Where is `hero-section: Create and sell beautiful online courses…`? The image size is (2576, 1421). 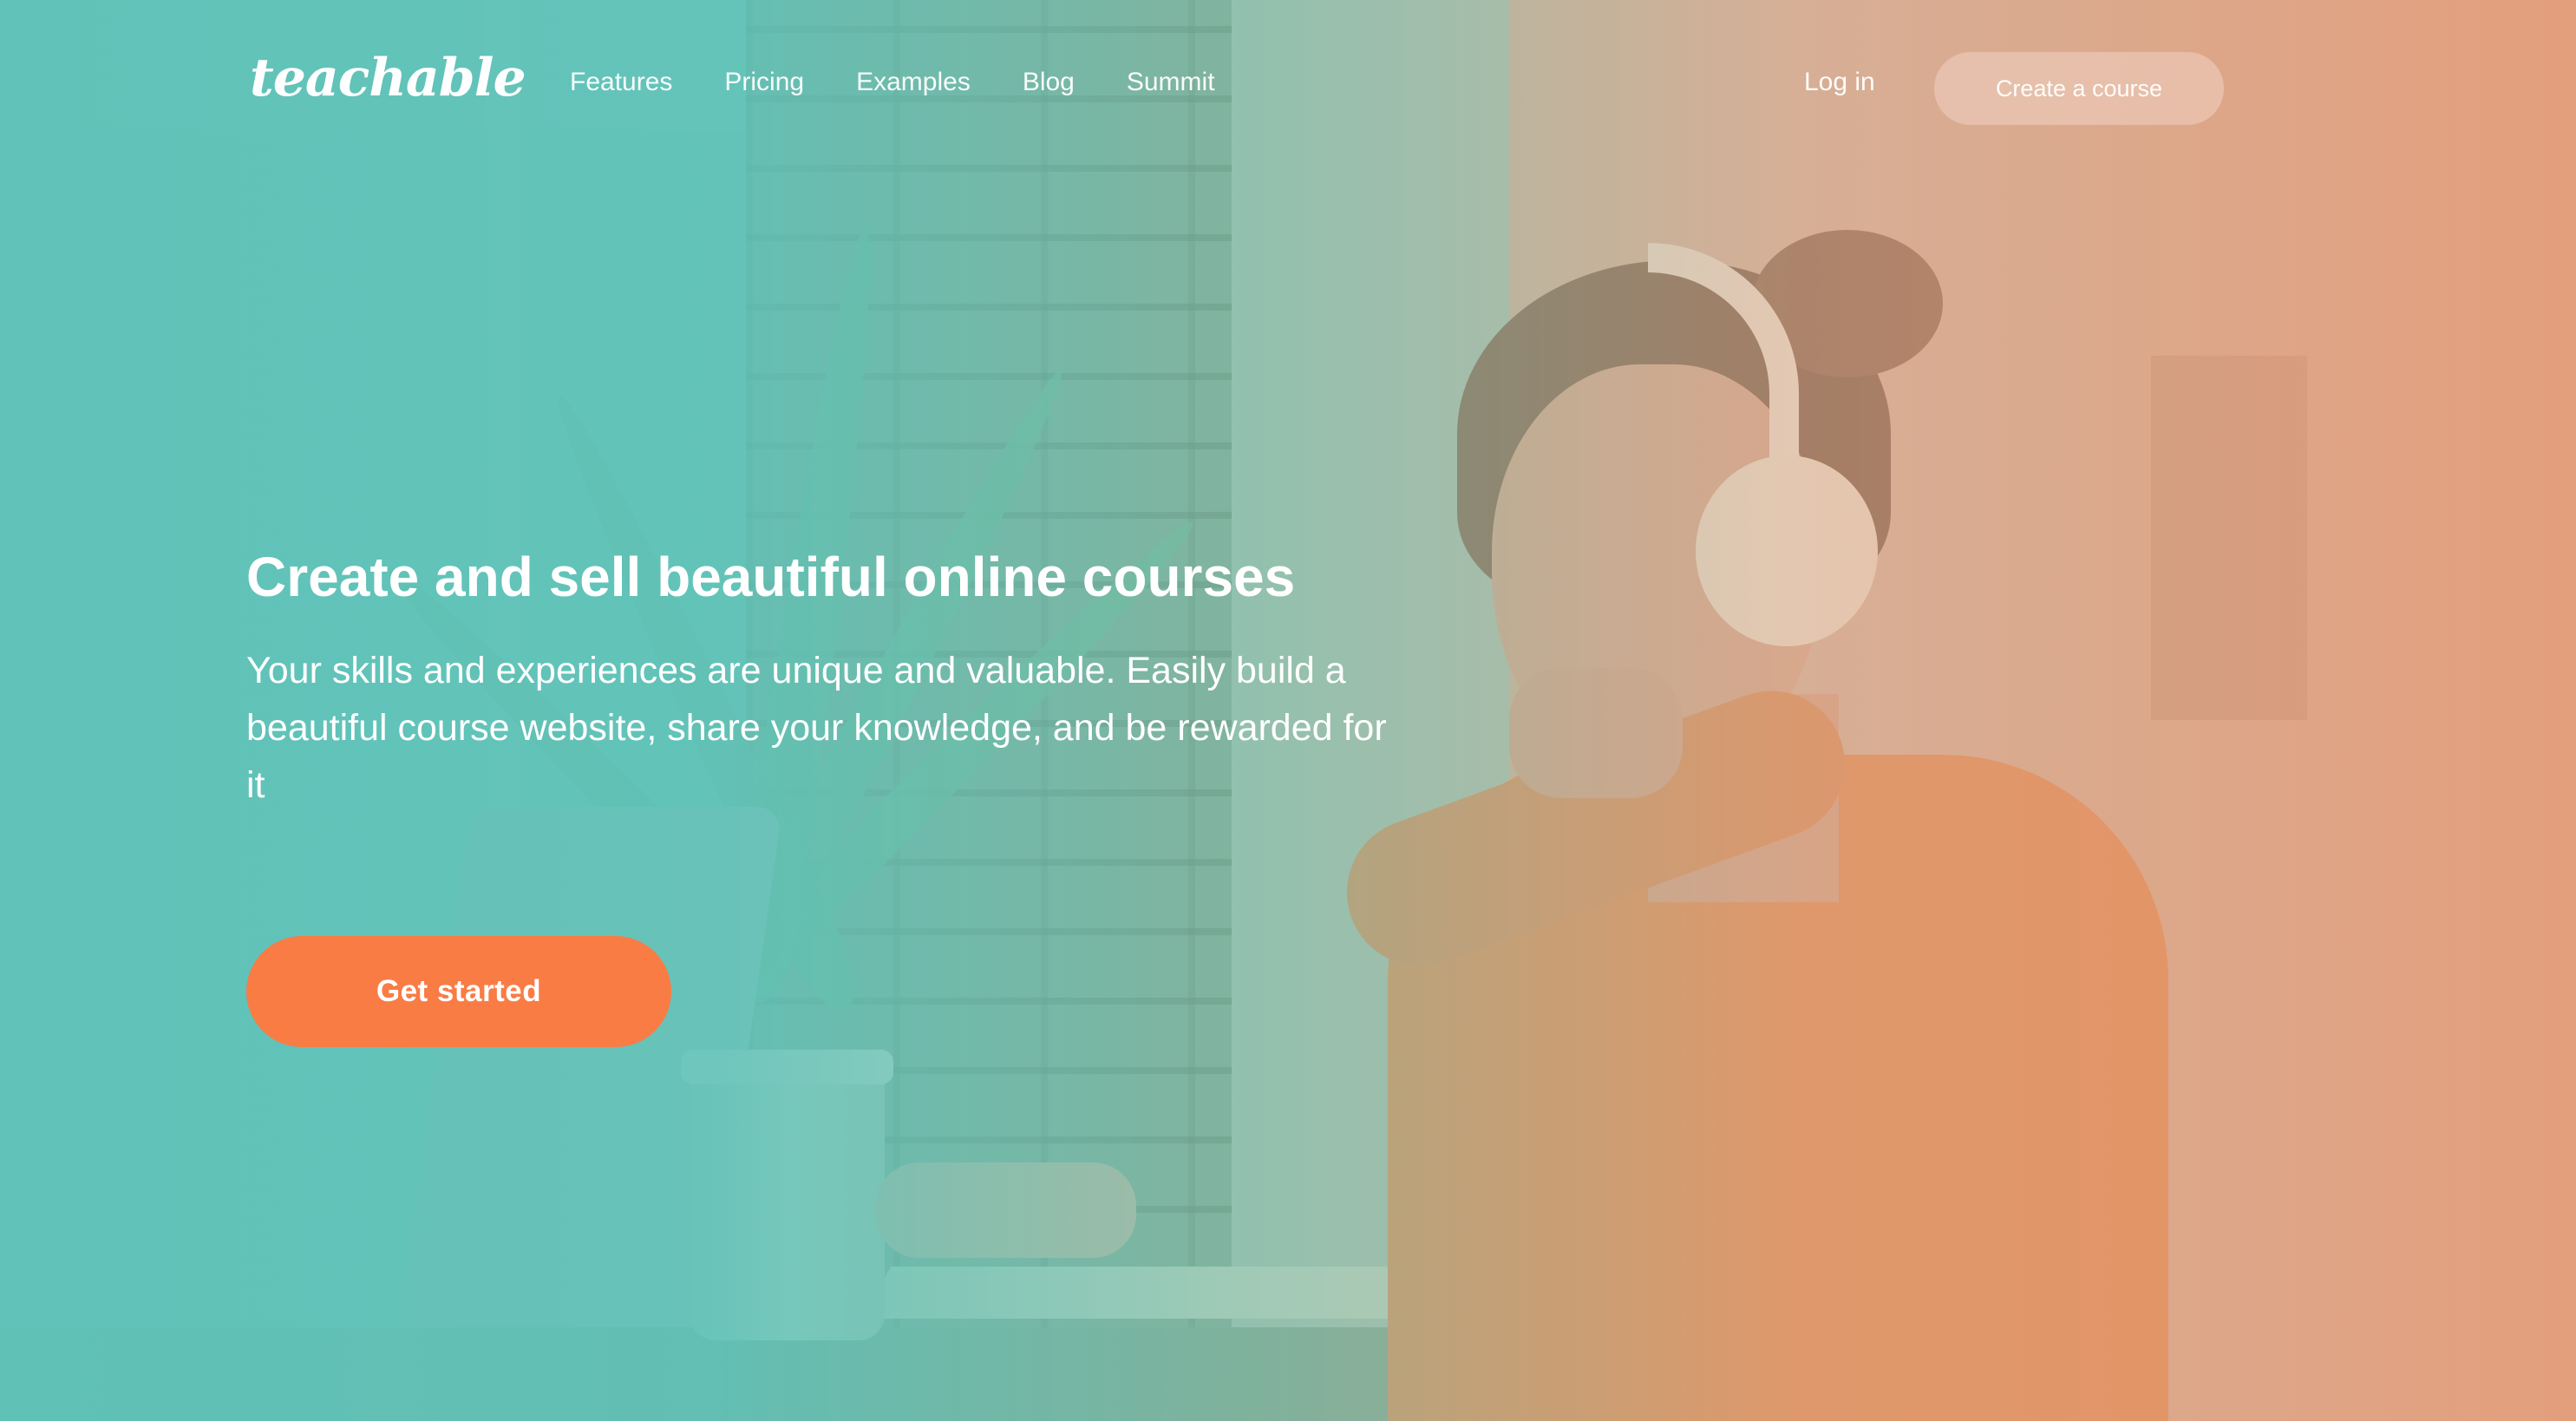
hero-section: Create and sell beautiful online courses… is located at coordinates (853, 680).